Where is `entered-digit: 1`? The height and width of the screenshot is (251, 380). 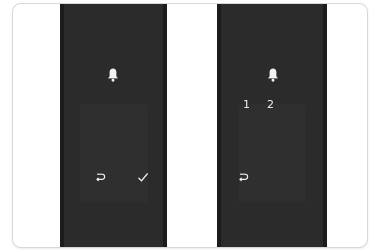
entered-digit: 1 is located at coordinates (246, 104).